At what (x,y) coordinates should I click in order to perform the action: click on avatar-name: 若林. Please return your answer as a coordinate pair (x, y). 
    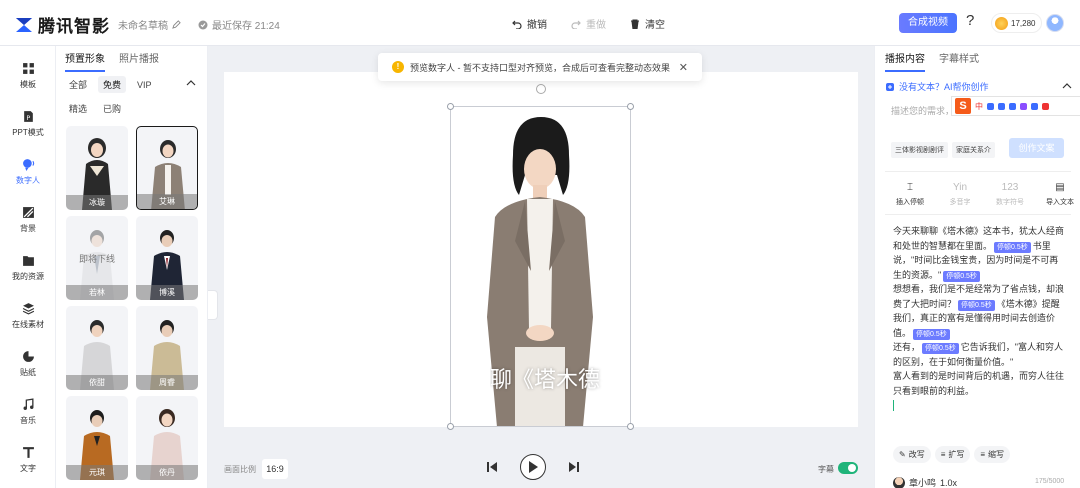
    Looking at the image, I should click on (97, 292).